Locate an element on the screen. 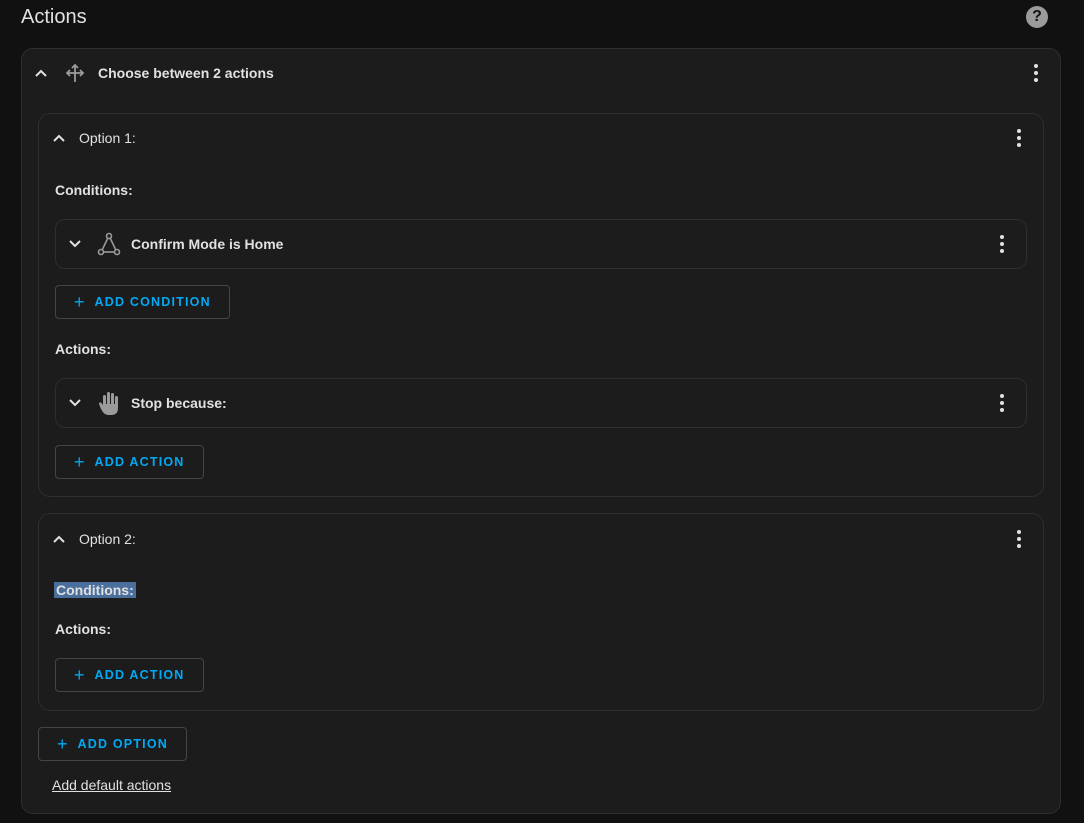 The image size is (1084, 823). add-default-actions-link: Add default actions is located at coordinates (111, 785).